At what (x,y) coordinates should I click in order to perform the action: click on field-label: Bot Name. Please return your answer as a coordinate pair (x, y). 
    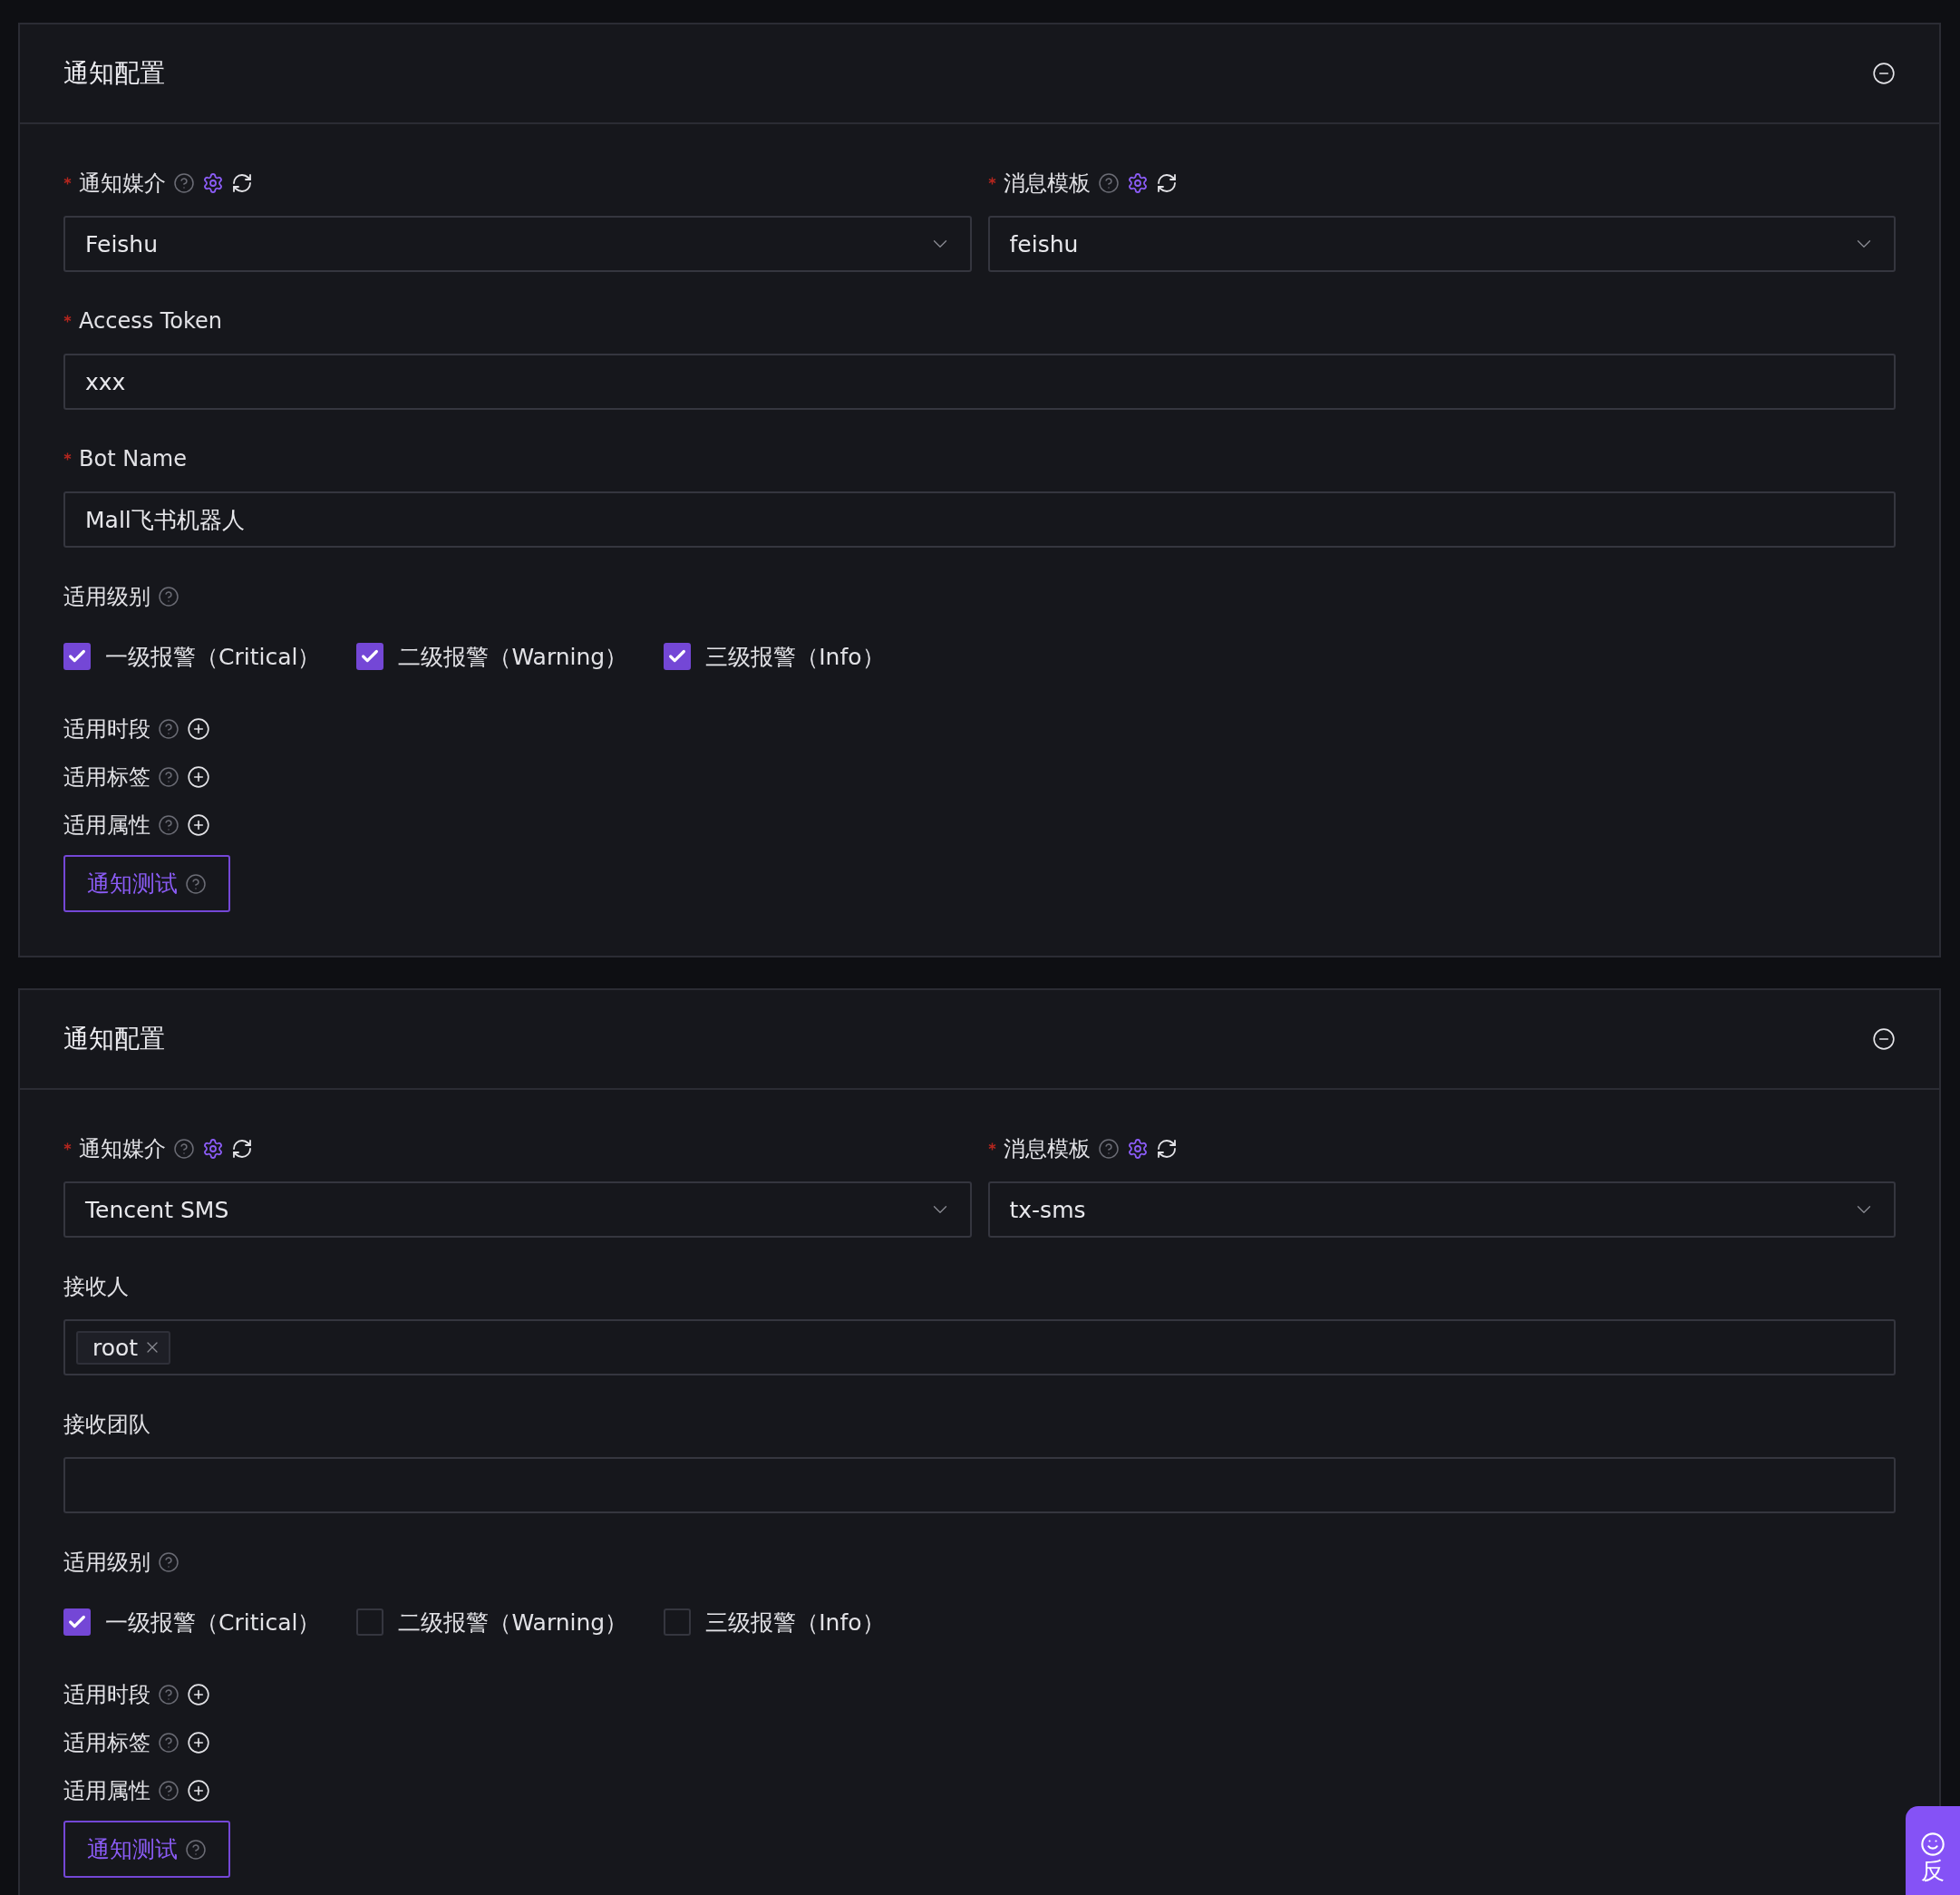
    Looking at the image, I should click on (125, 458).